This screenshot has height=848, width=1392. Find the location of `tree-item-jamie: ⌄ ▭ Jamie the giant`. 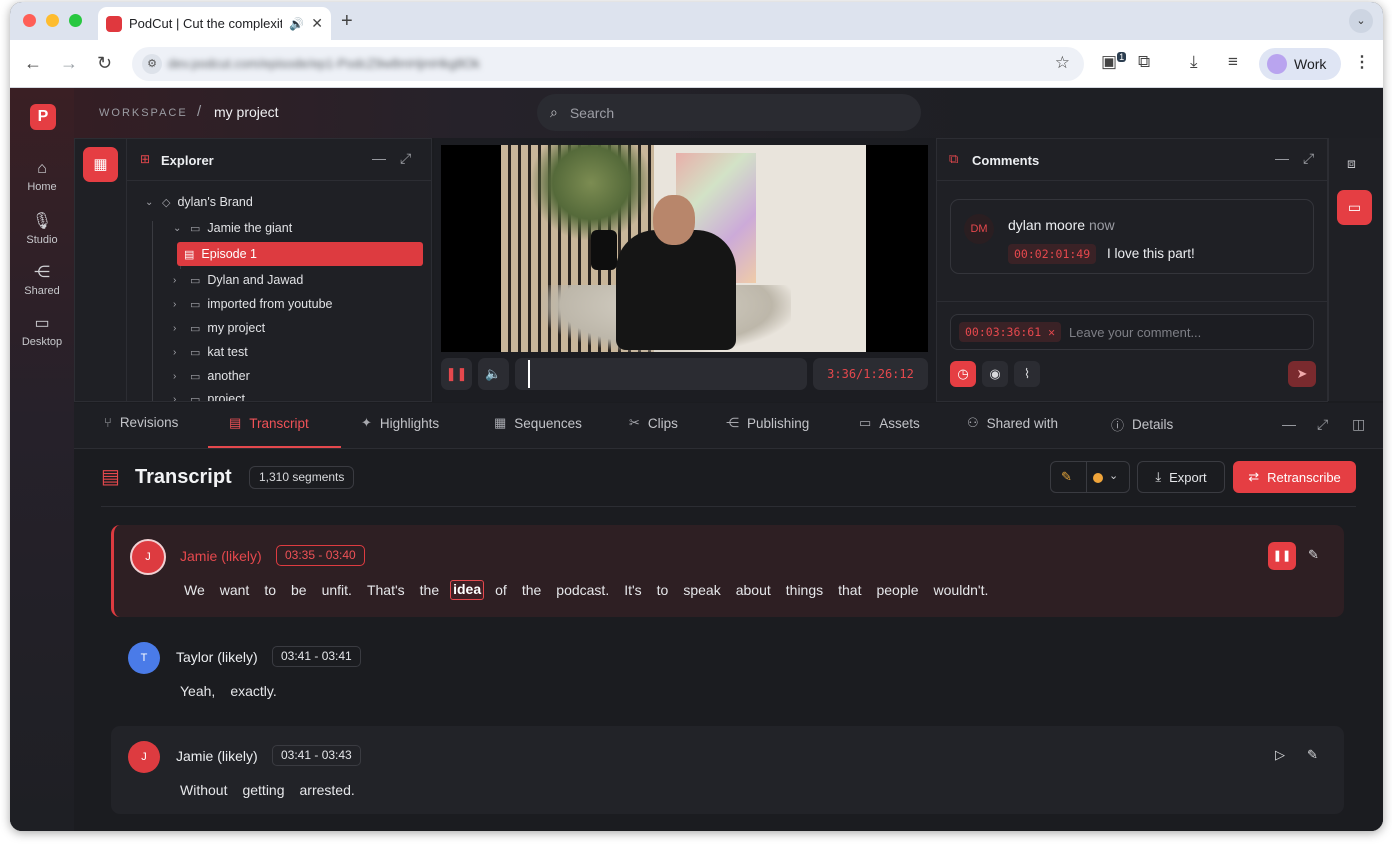

tree-item-jamie: ⌄ ▭ Jamie the giant is located at coordinates (232, 228).